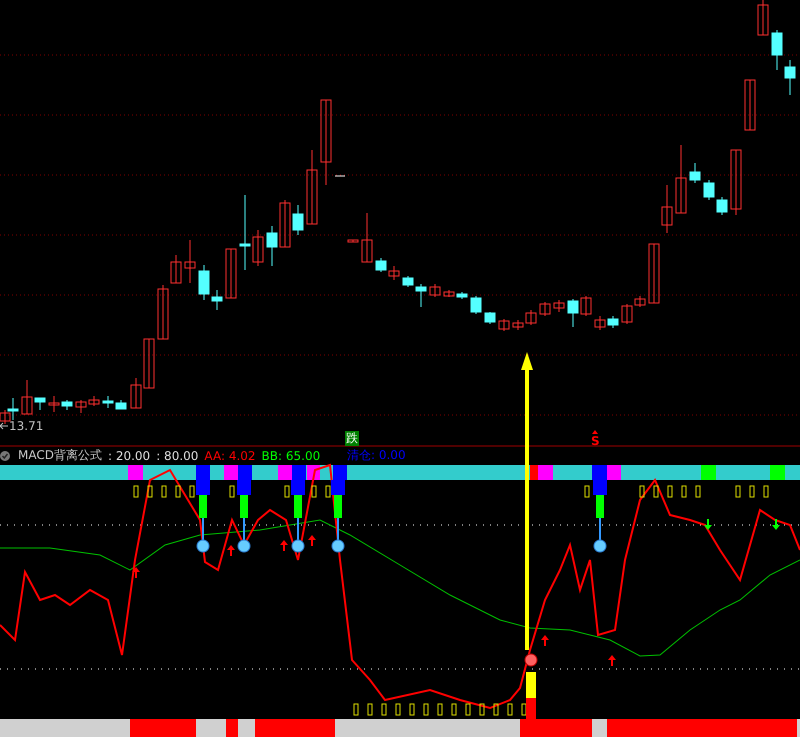 This screenshot has height=737, width=800. Describe the element at coordinates (291, 455) in the screenshot. I see `indicator-value: BB: 65.00` at that location.